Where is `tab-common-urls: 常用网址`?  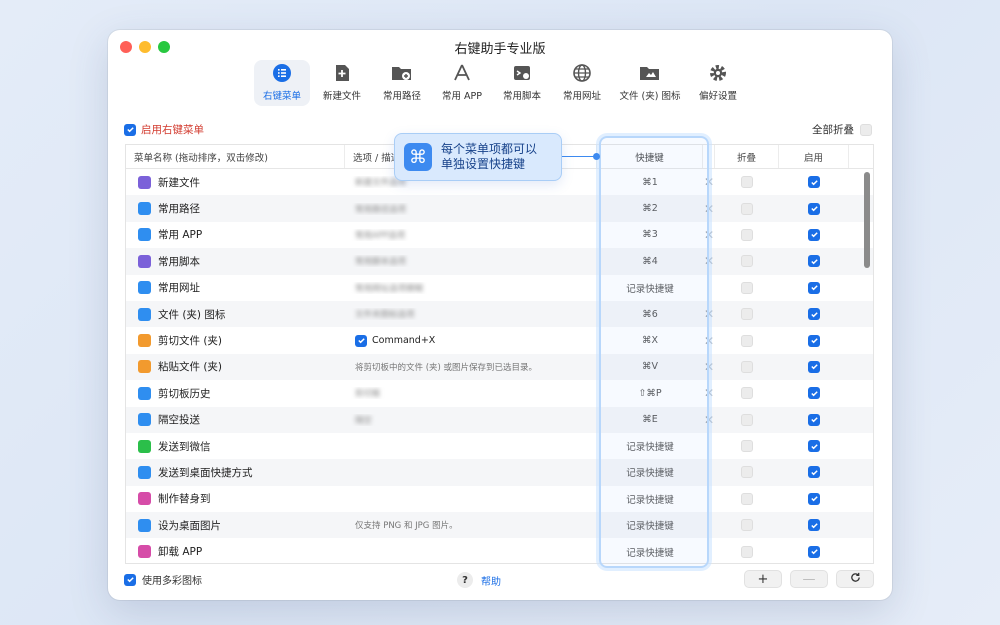 tab-common-urls: 常用网址 is located at coordinates (582, 83).